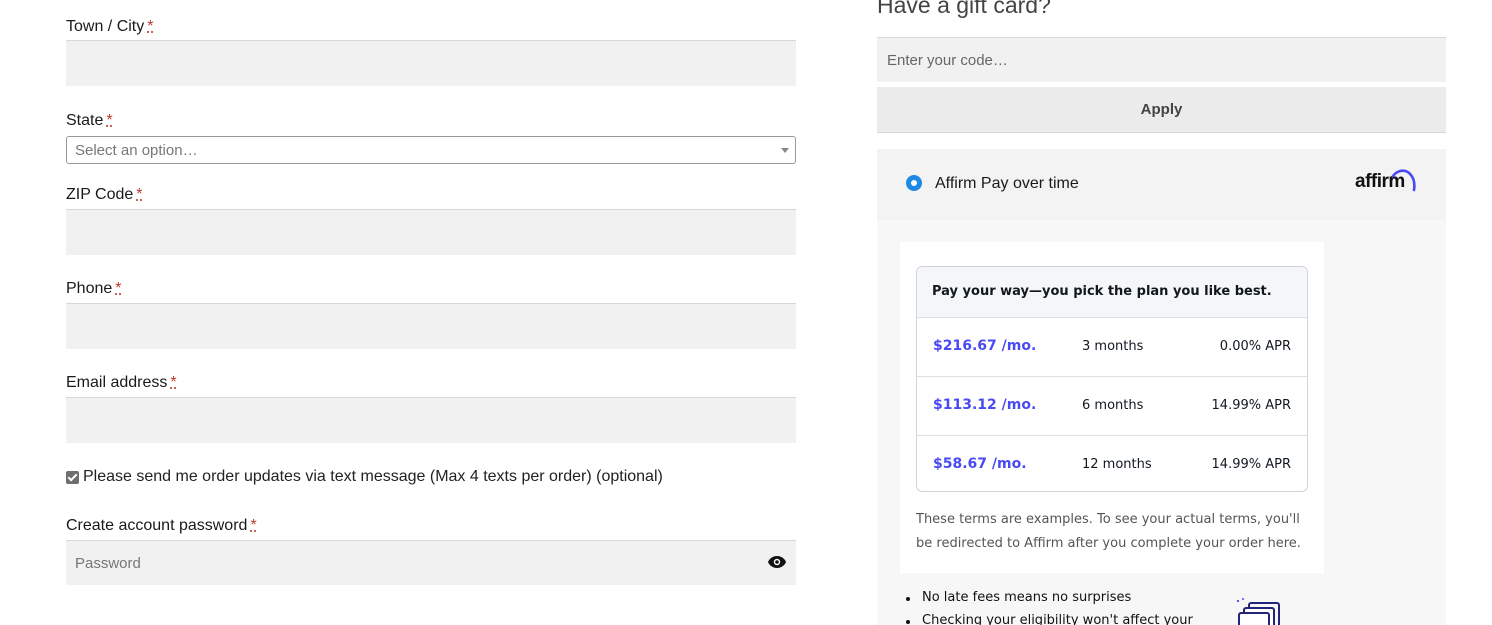 Image resolution: width=1492 pixels, height=625 pixels. I want to click on affirm-radio, so click(914, 183).